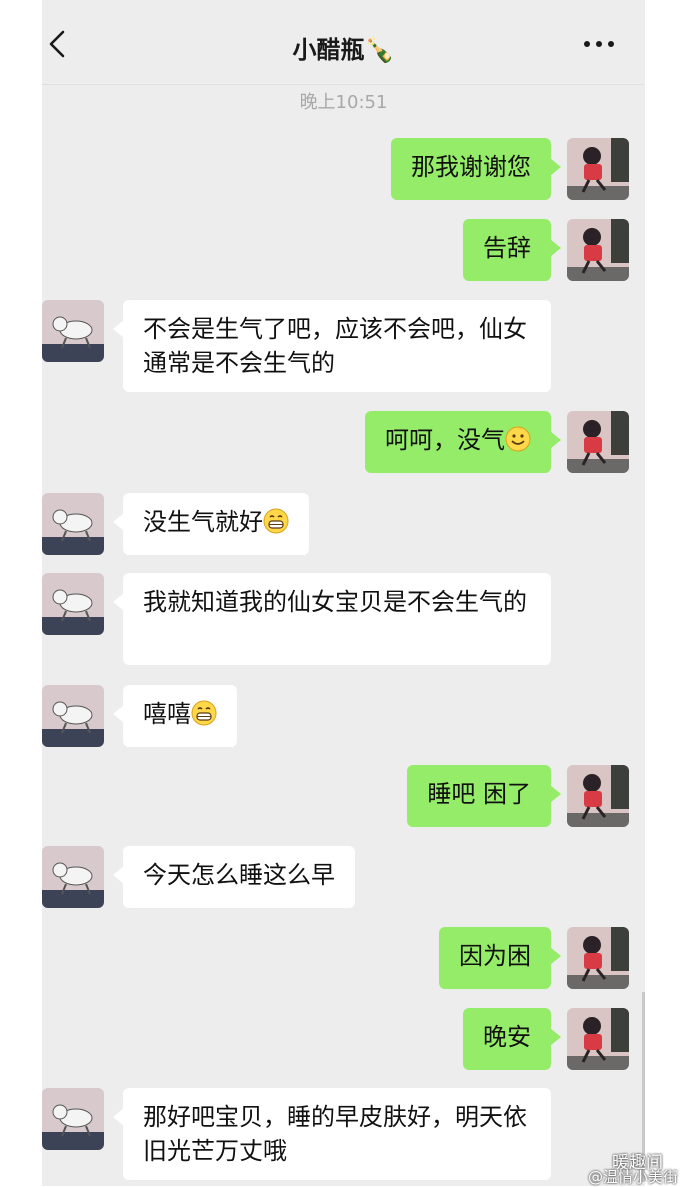 The height and width of the screenshot is (1187, 690). Describe the element at coordinates (512, 1039) in the screenshot. I see `message-bubble: 晚安` at that location.